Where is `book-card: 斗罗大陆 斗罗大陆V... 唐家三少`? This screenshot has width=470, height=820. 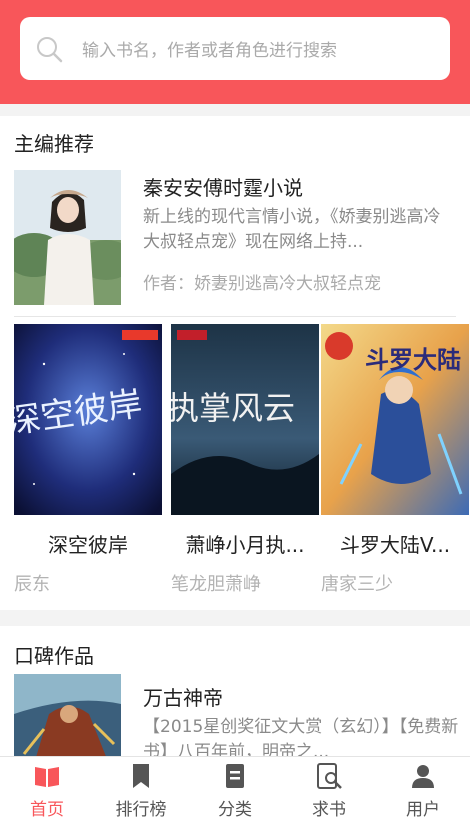 book-card: 斗罗大陆 斗罗大陆V... 唐家三少 is located at coordinates (395, 460).